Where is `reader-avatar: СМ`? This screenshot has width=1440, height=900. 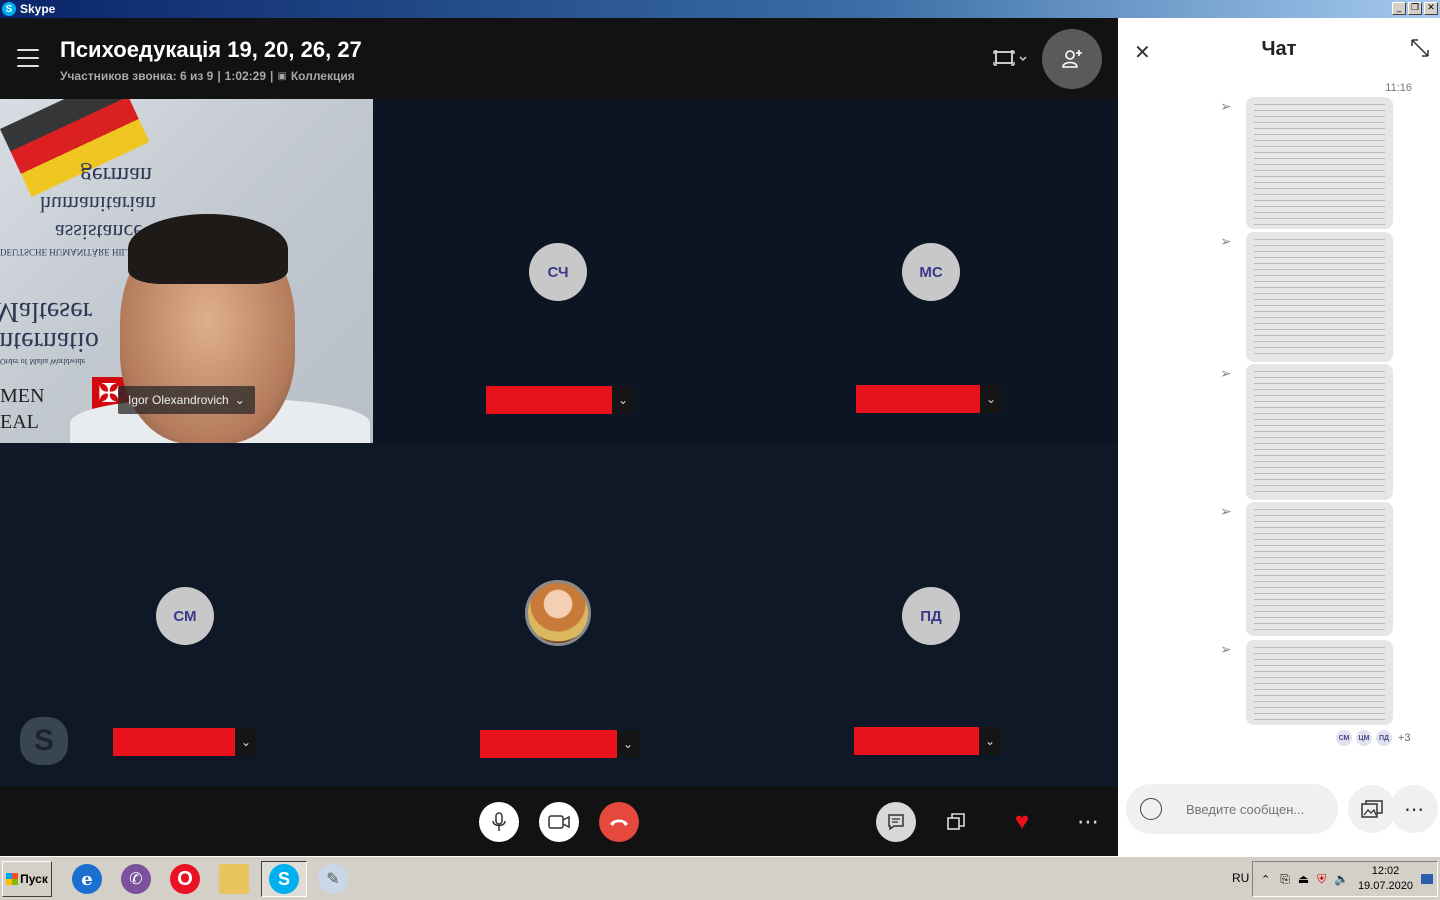 reader-avatar: СМ is located at coordinates (1344, 738).